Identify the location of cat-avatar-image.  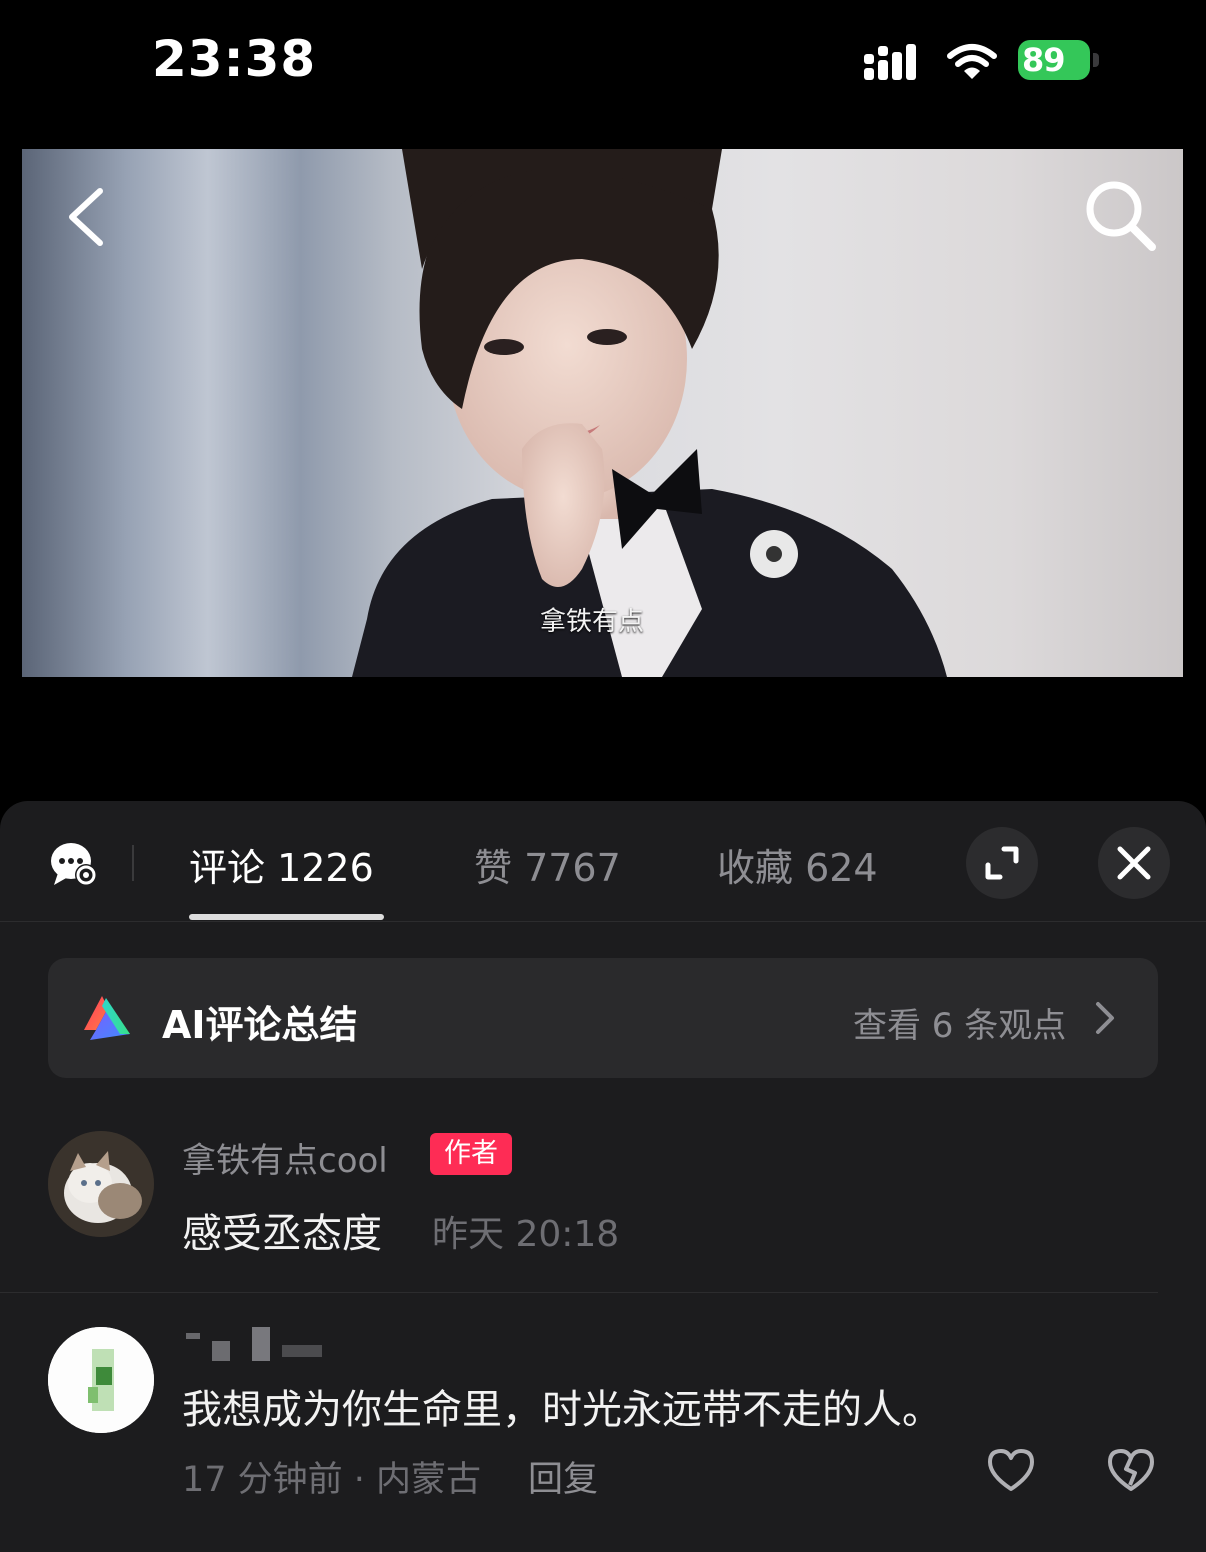
(101, 1184).